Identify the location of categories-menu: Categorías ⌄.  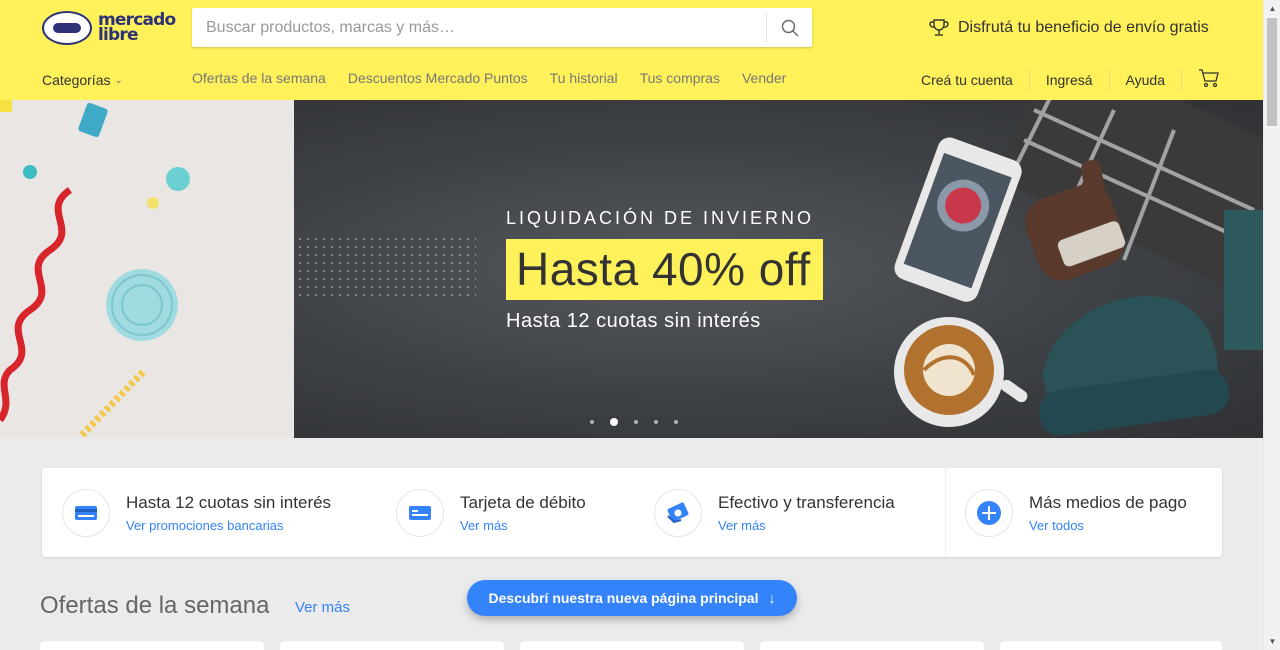
(82, 80).